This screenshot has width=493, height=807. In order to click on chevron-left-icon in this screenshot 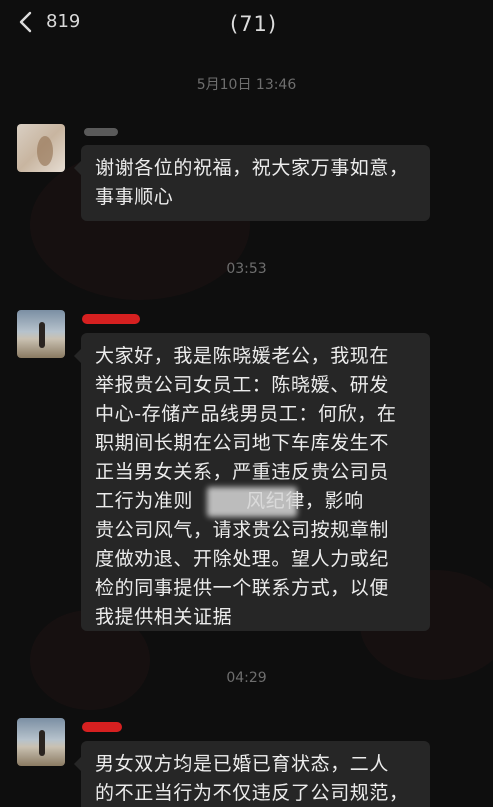, I will do `click(26, 22)`.